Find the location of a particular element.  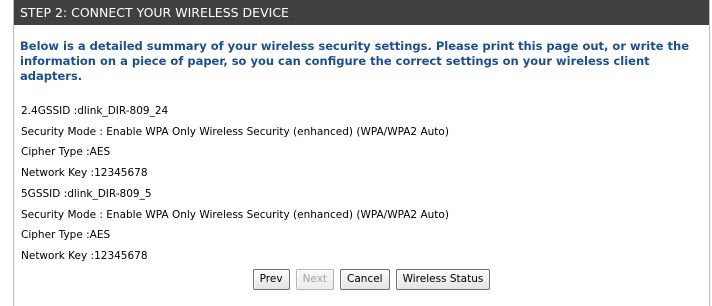

next-button: Next is located at coordinates (315, 279).